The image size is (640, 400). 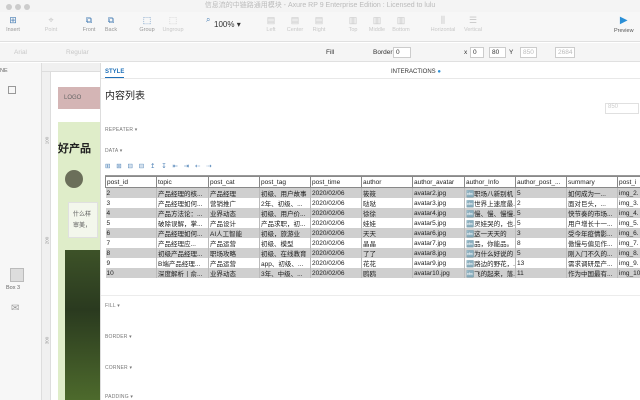 I want to click on table-cell: avatar2.jpg, so click(x=438, y=192).